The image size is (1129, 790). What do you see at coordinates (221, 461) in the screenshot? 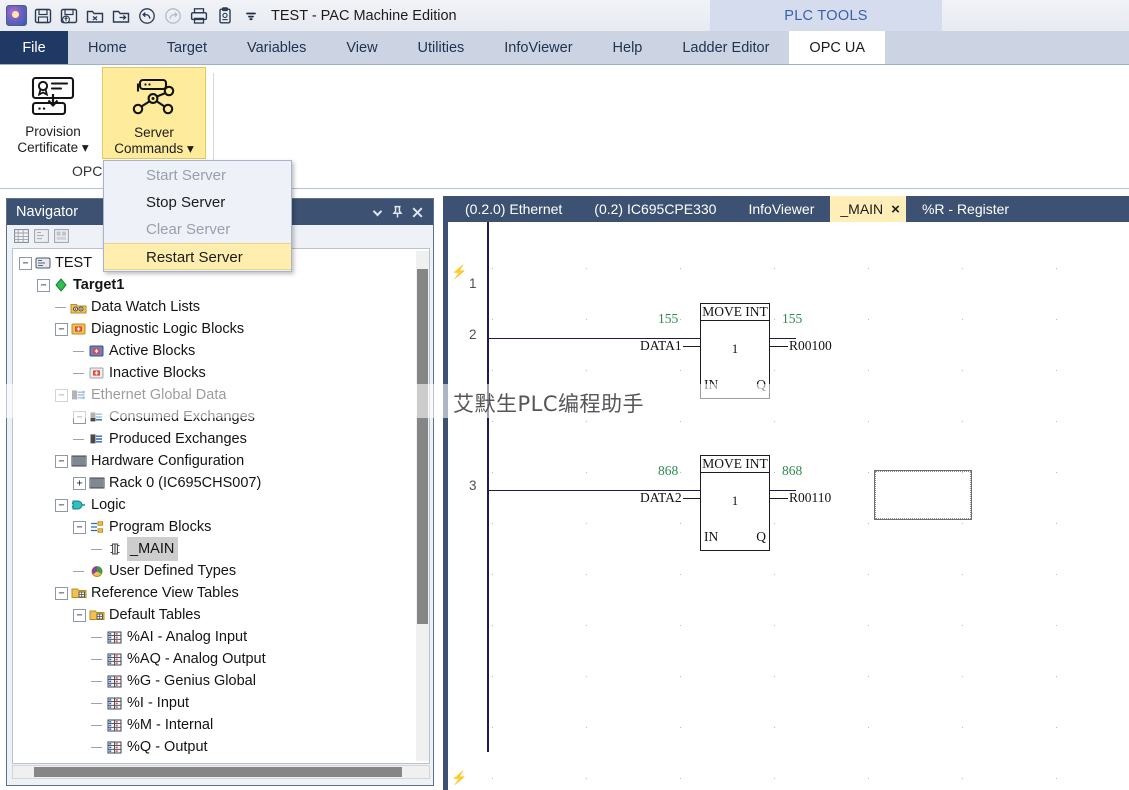
I see `tree-item-hardware-configuration: − Hardware Configuration` at bounding box center [221, 461].